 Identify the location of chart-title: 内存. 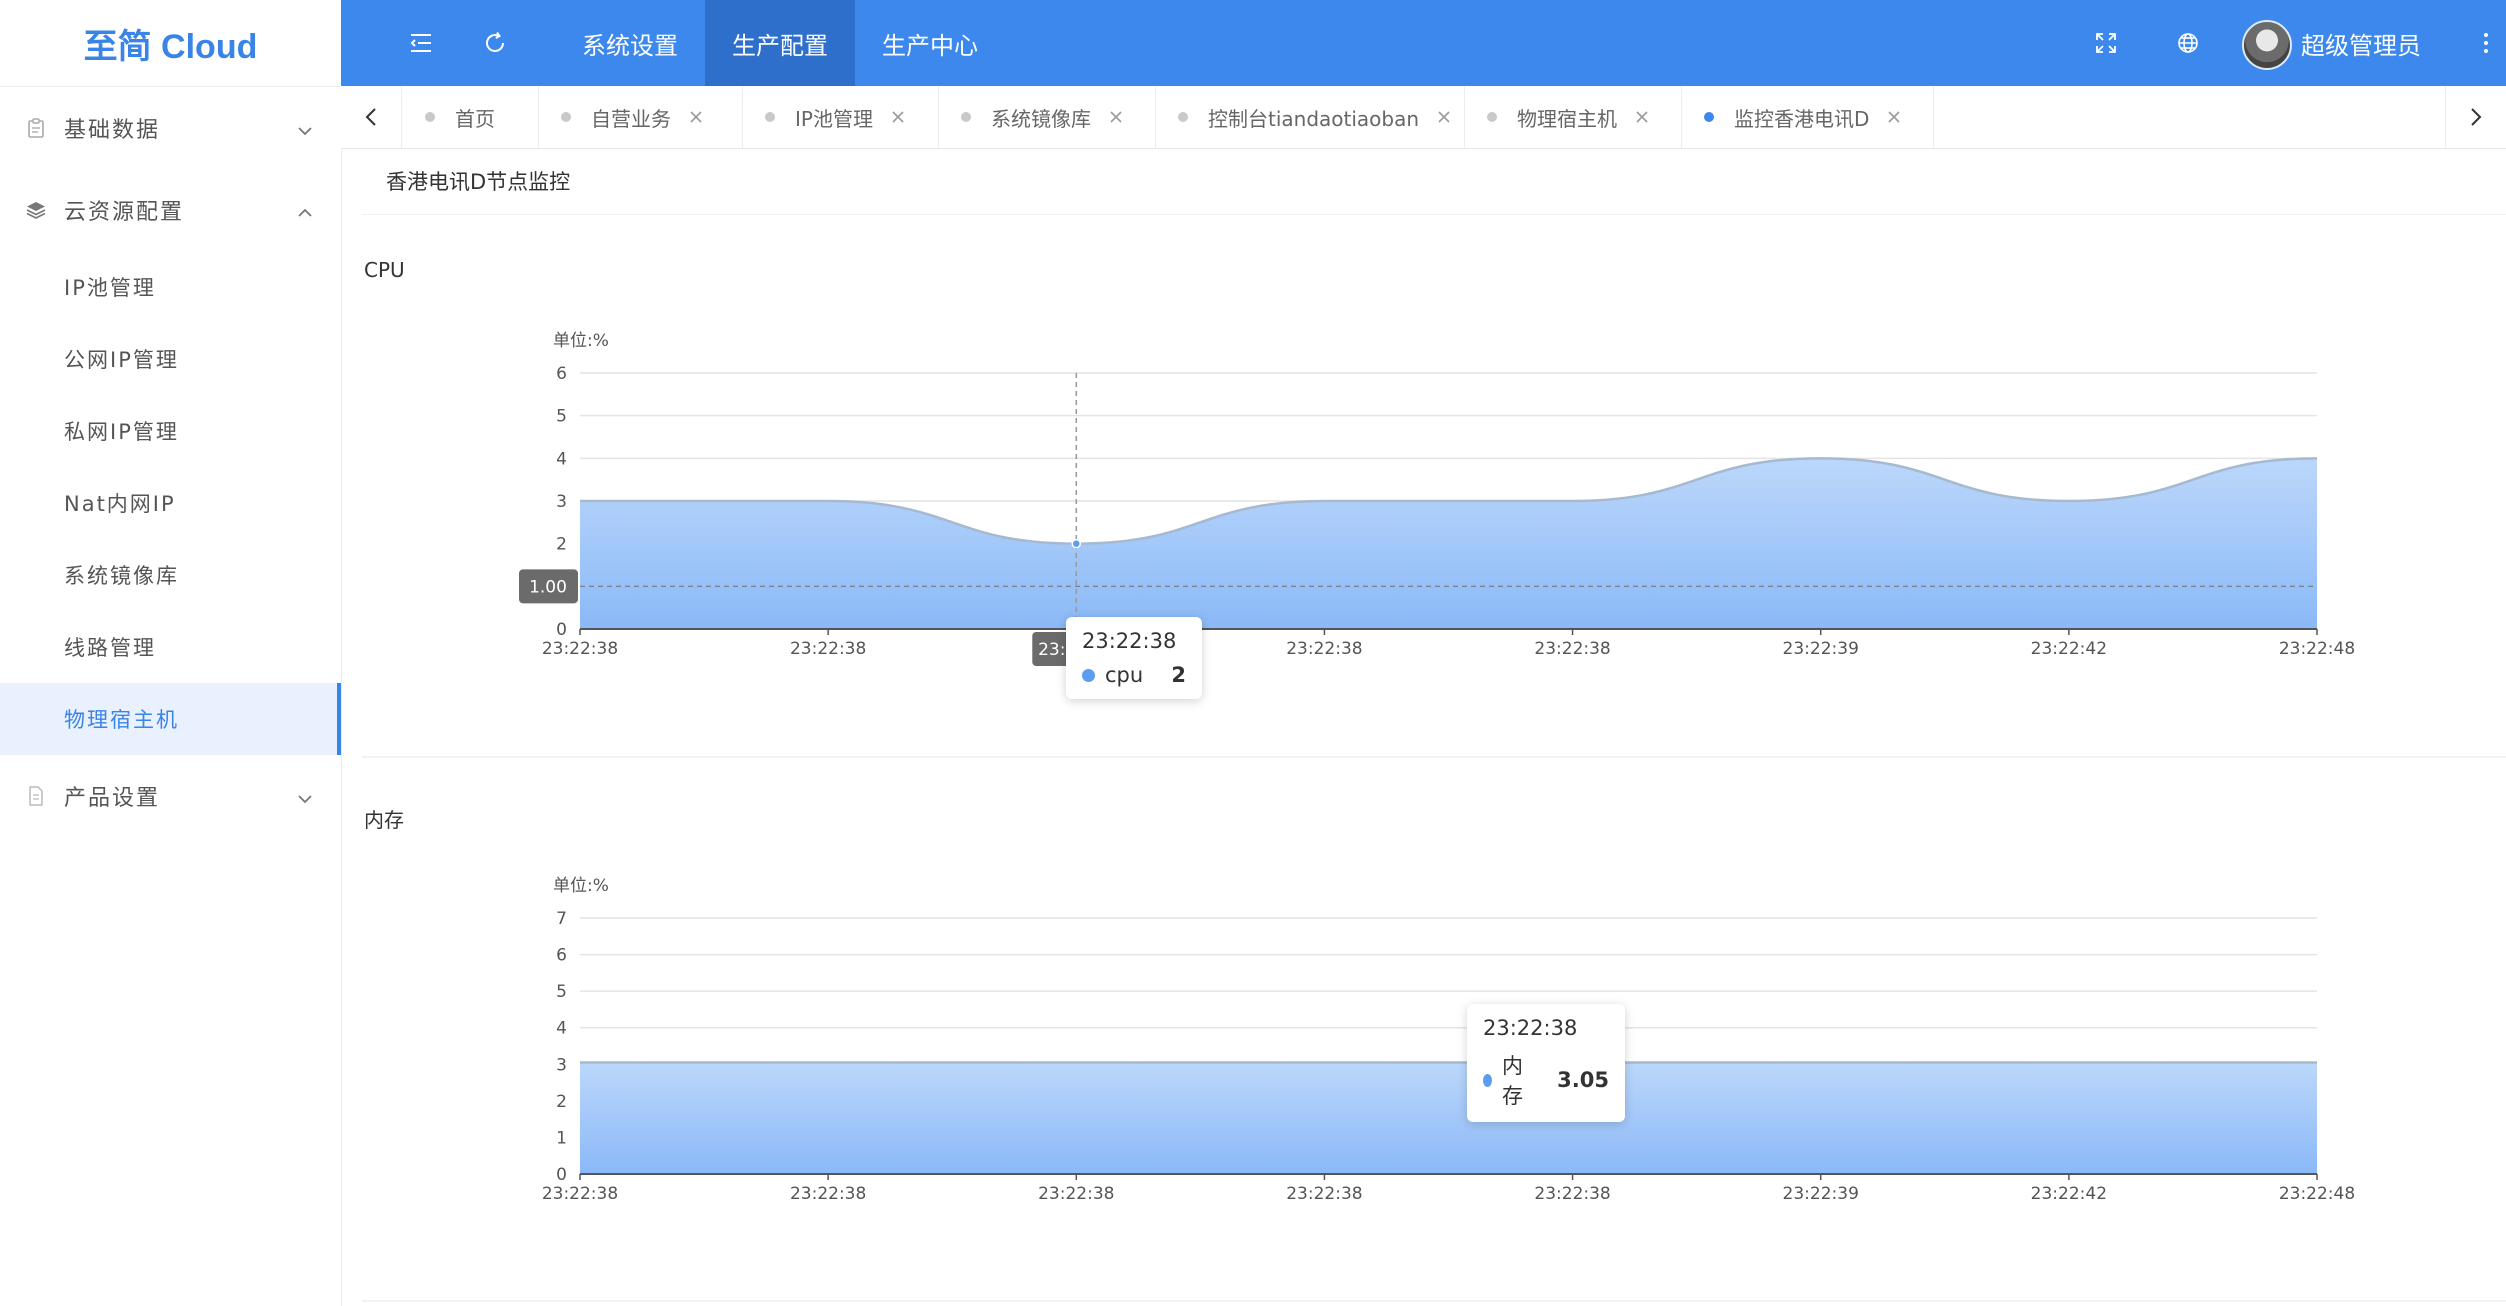
(384, 820).